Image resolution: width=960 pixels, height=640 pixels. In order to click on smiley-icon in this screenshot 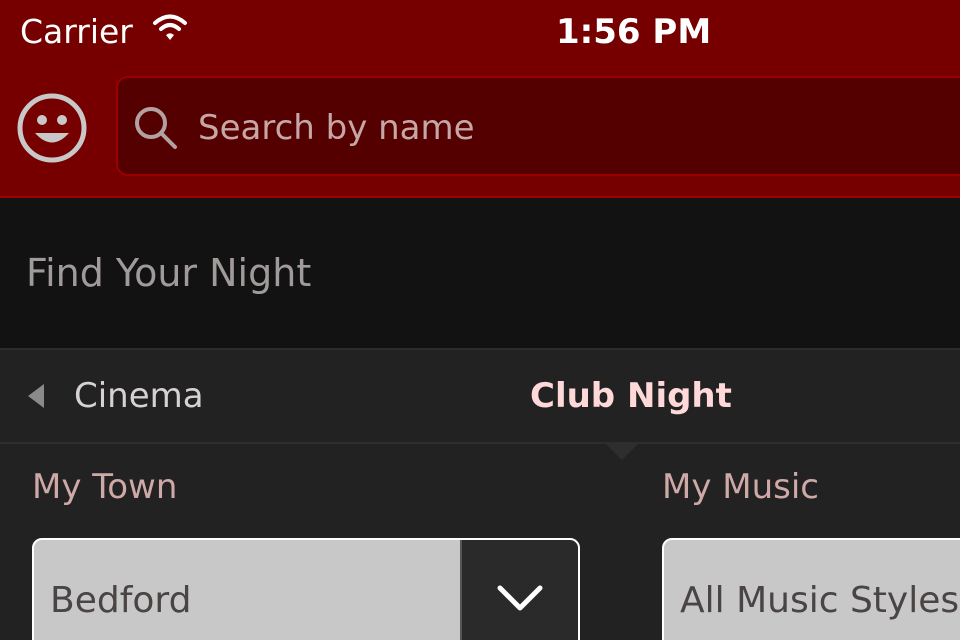, I will do `click(52, 128)`.